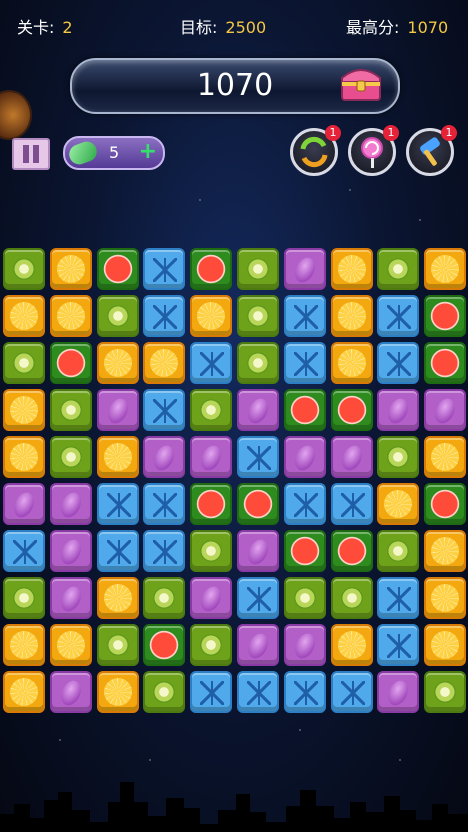 The width and height of the screenshot is (468, 832). Describe the element at coordinates (431, 150) in the screenshot. I see `hammer-tool-icon: 1` at that location.